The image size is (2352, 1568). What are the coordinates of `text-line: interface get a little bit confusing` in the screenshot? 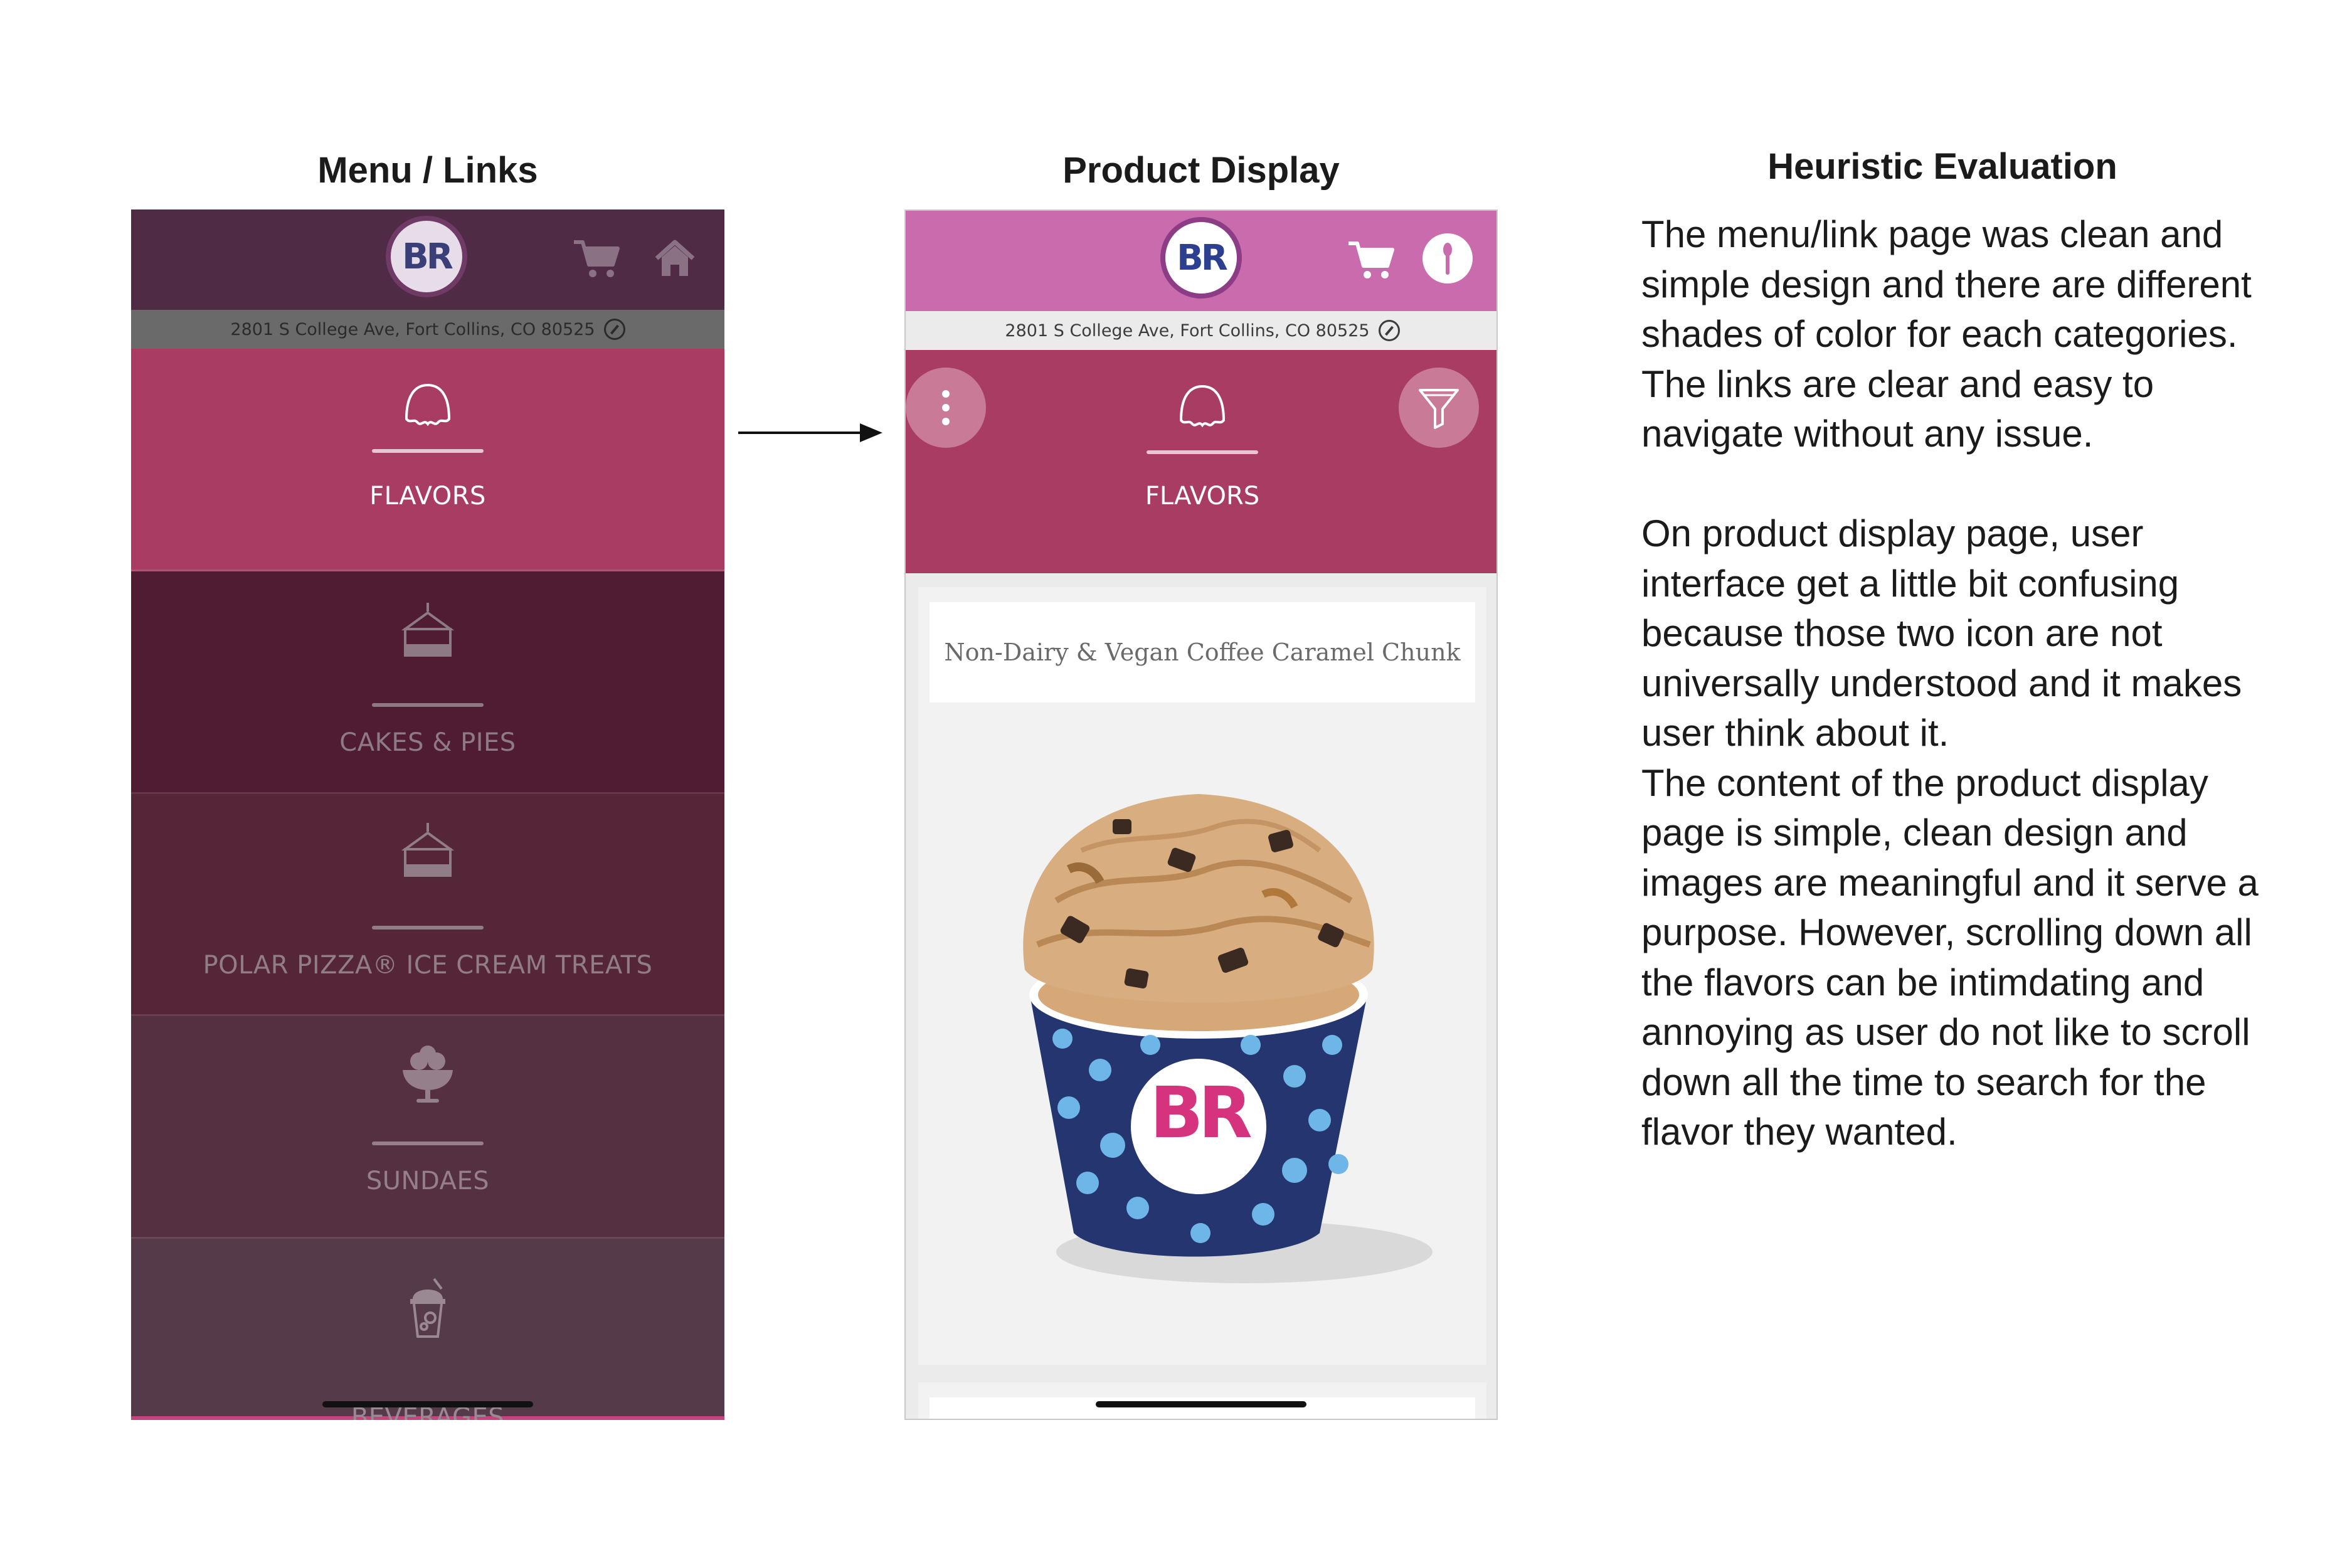 It's located at (1910, 583).